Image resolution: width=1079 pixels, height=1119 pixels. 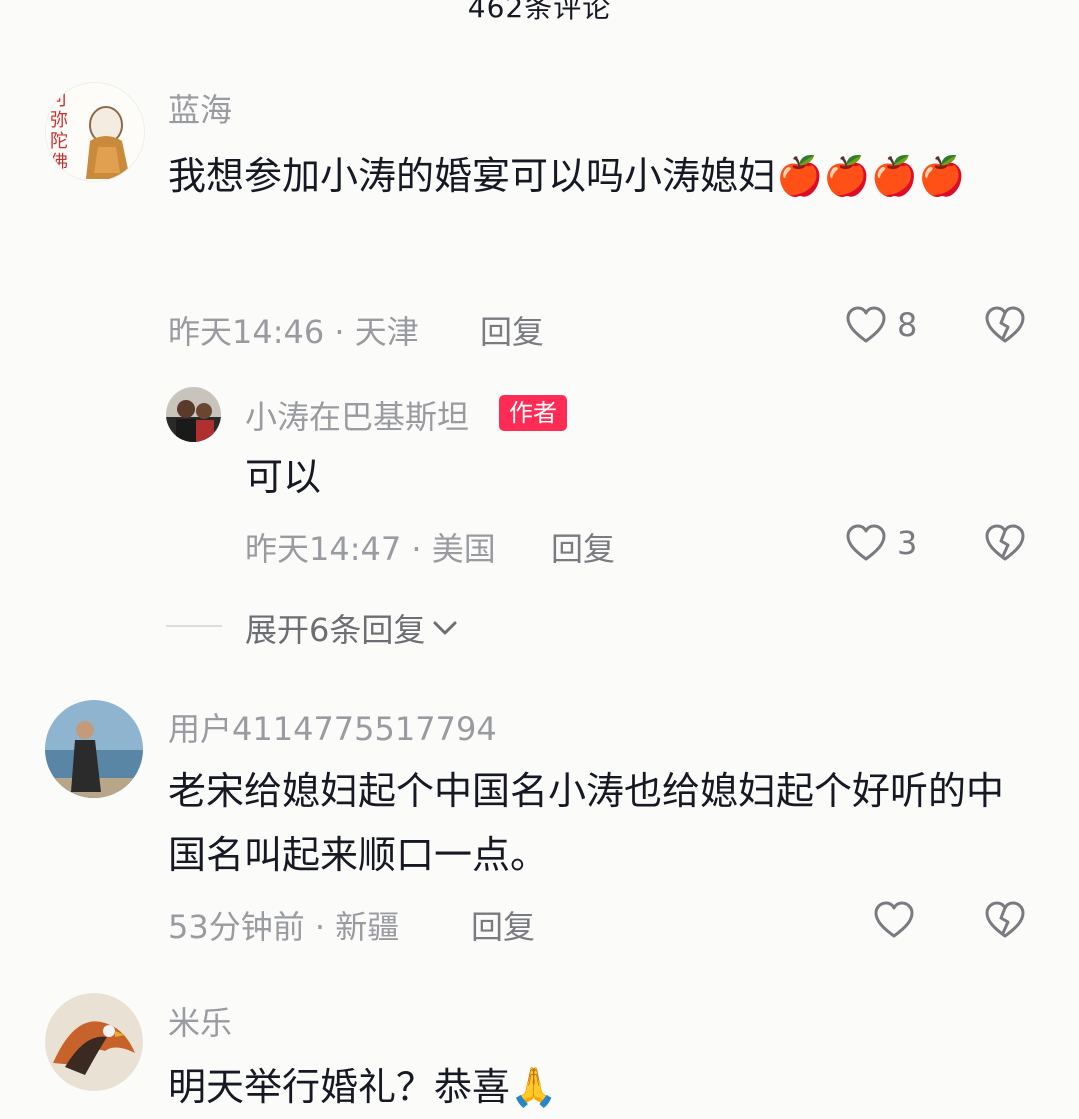 What do you see at coordinates (95, 132) in the screenshot?
I see `avatar: 可弥陀佛` at bounding box center [95, 132].